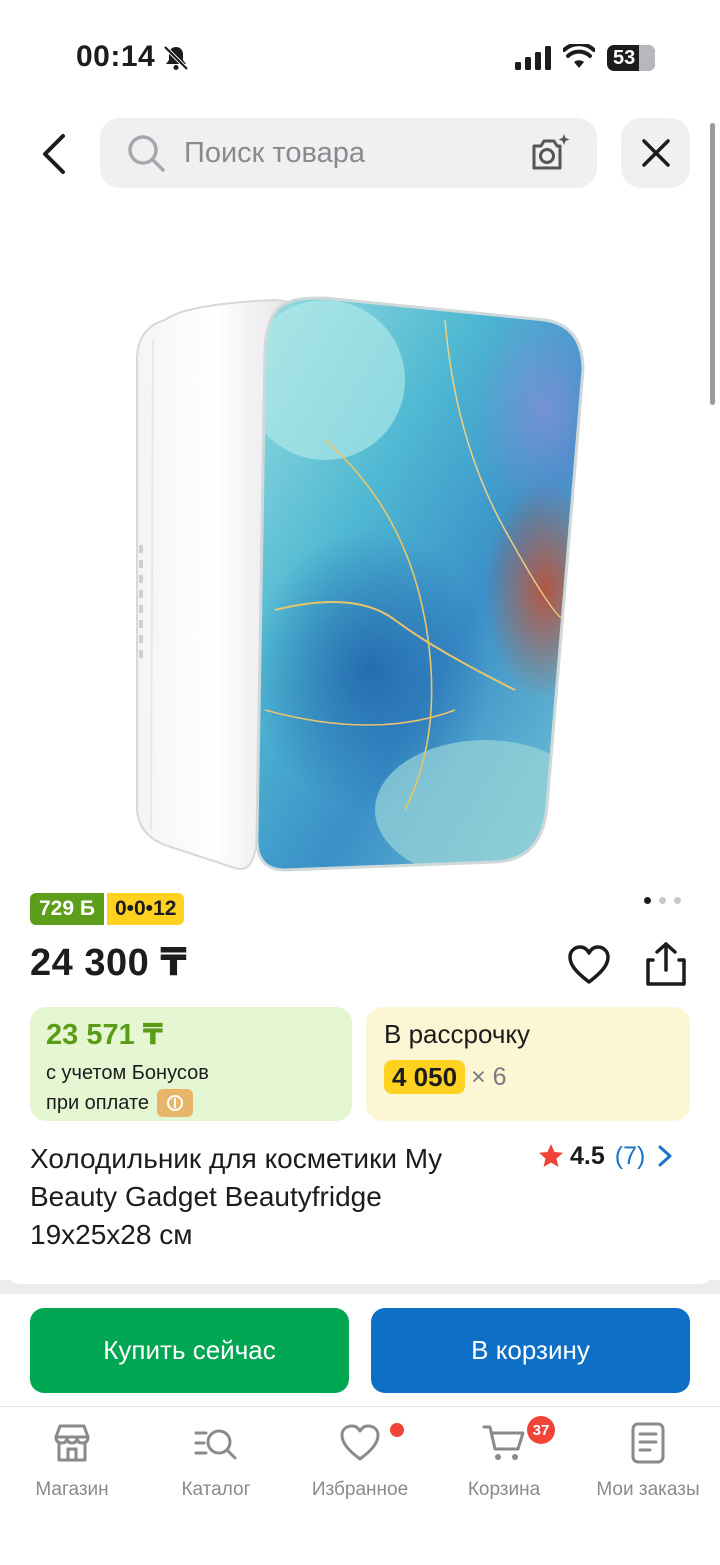 The height and width of the screenshot is (1565, 720). Describe the element at coordinates (624, 57) in the screenshot. I see `battery-level: 53` at that location.